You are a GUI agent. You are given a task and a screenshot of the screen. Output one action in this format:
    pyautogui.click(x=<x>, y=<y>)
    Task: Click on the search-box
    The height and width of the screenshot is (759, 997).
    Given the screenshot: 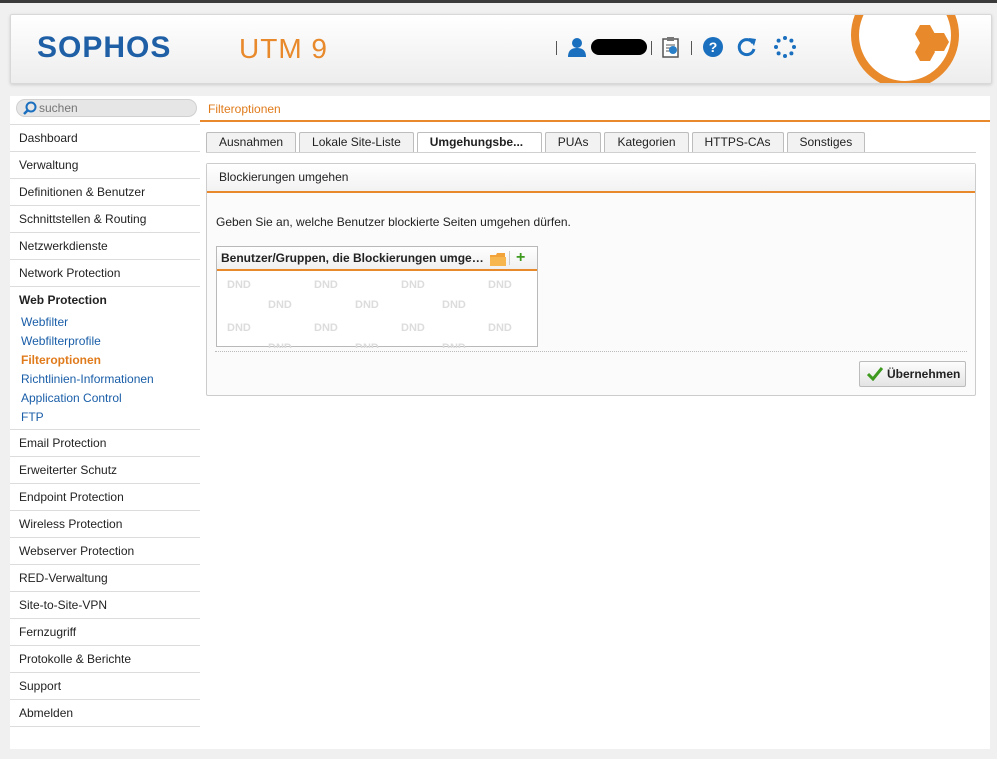 What is the action you would take?
    pyautogui.click(x=106, y=108)
    